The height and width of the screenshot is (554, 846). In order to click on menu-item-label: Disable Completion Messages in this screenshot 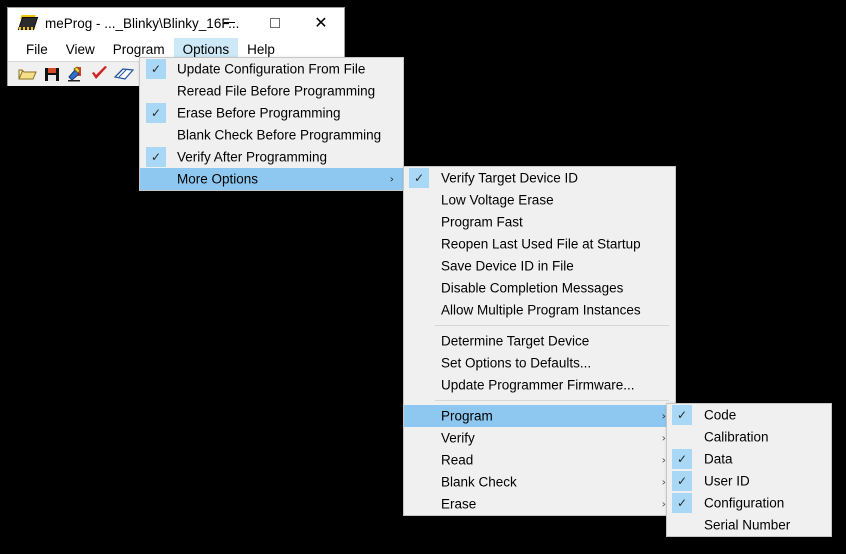, I will do `click(532, 288)`.